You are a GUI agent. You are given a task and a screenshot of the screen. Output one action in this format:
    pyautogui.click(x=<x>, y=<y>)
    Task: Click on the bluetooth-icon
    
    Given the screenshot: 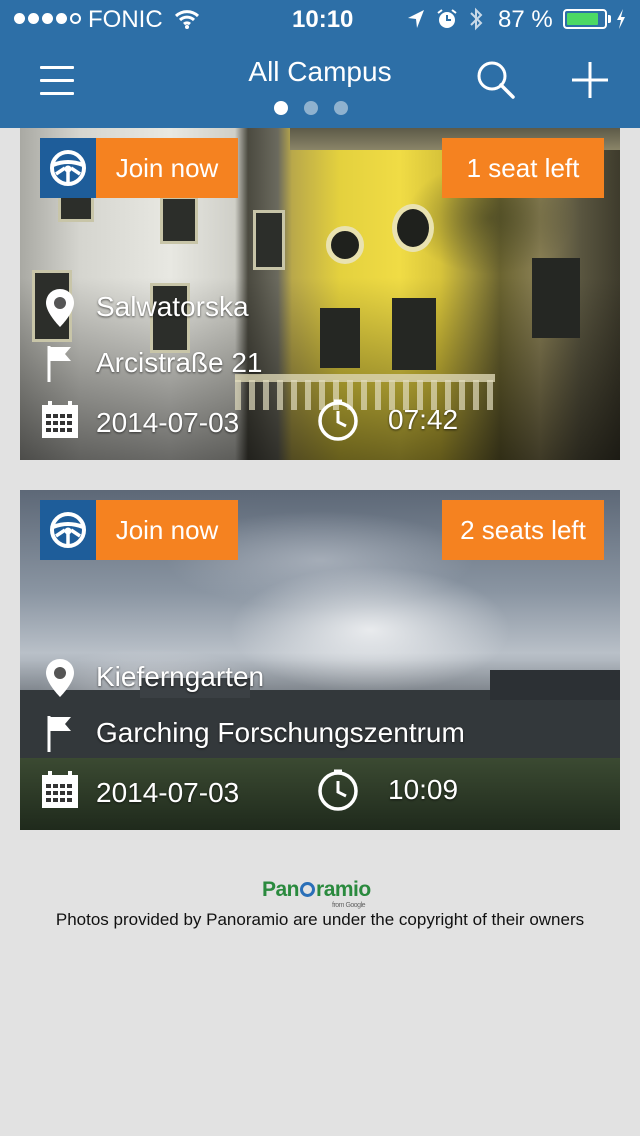 What is the action you would take?
    pyautogui.click(x=476, y=22)
    